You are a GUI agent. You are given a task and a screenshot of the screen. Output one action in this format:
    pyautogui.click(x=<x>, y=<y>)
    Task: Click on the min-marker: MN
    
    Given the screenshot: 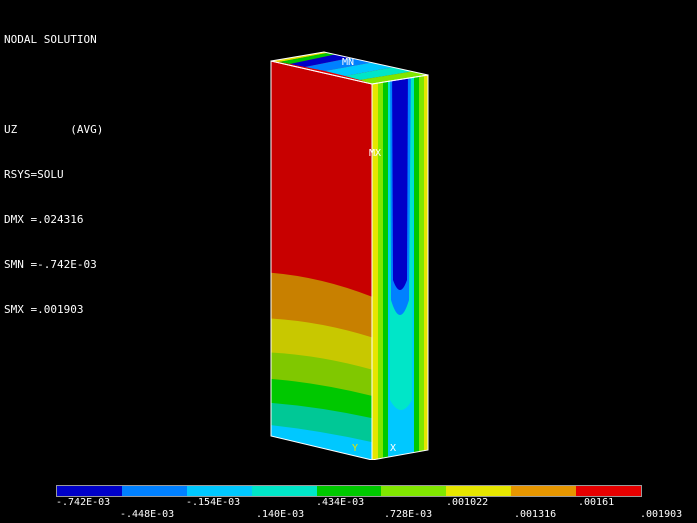 What is the action you would take?
    pyautogui.click(x=348, y=62)
    